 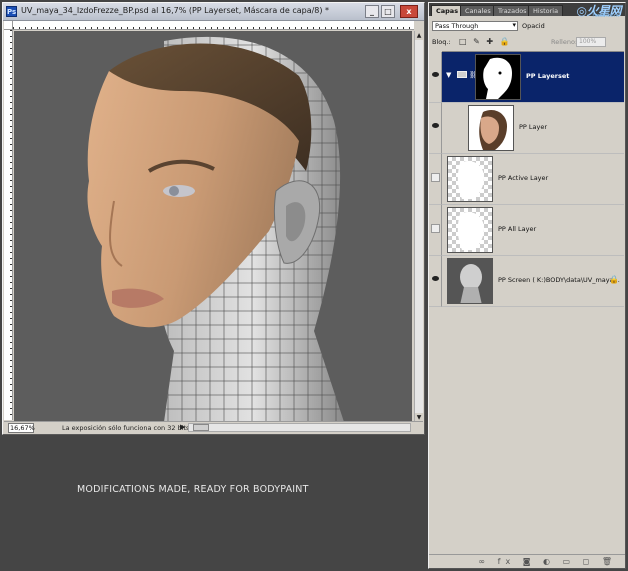 I want to click on zoom-field: 16,67%, so click(x=21, y=428).